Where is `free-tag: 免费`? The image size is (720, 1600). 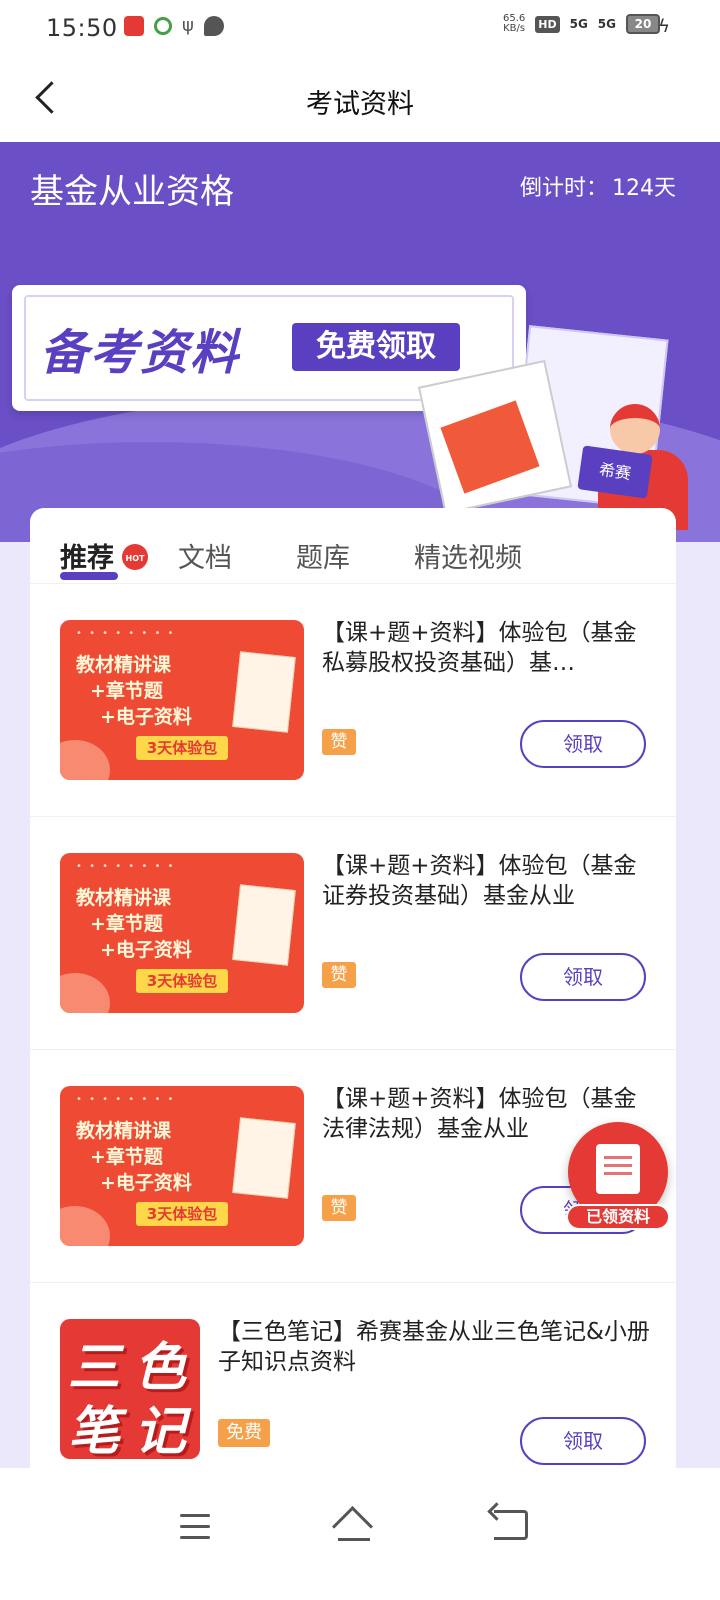 free-tag: 免费 is located at coordinates (244, 1433).